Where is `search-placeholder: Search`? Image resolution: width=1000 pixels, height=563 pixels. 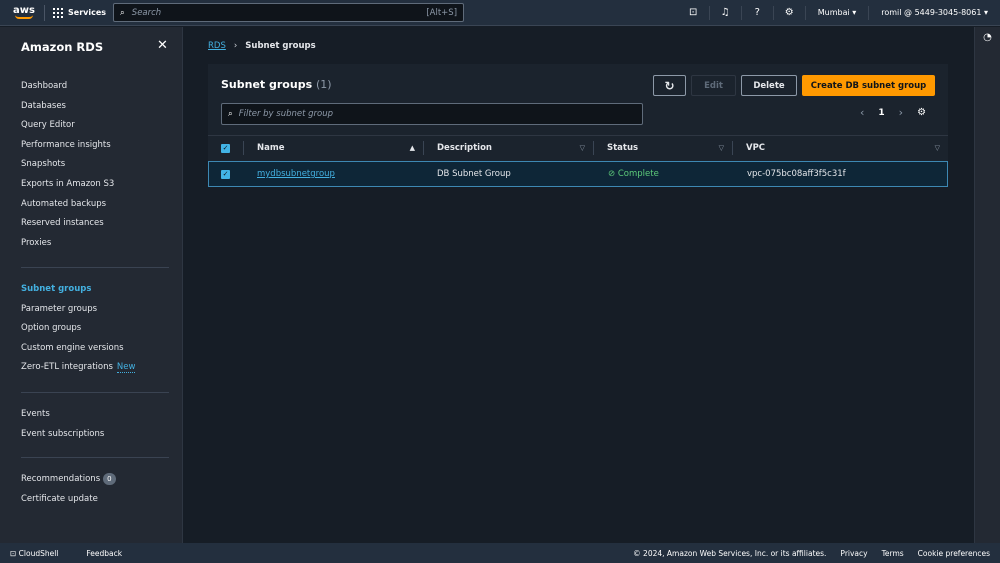
search-placeholder: Search is located at coordinates (146, 12).